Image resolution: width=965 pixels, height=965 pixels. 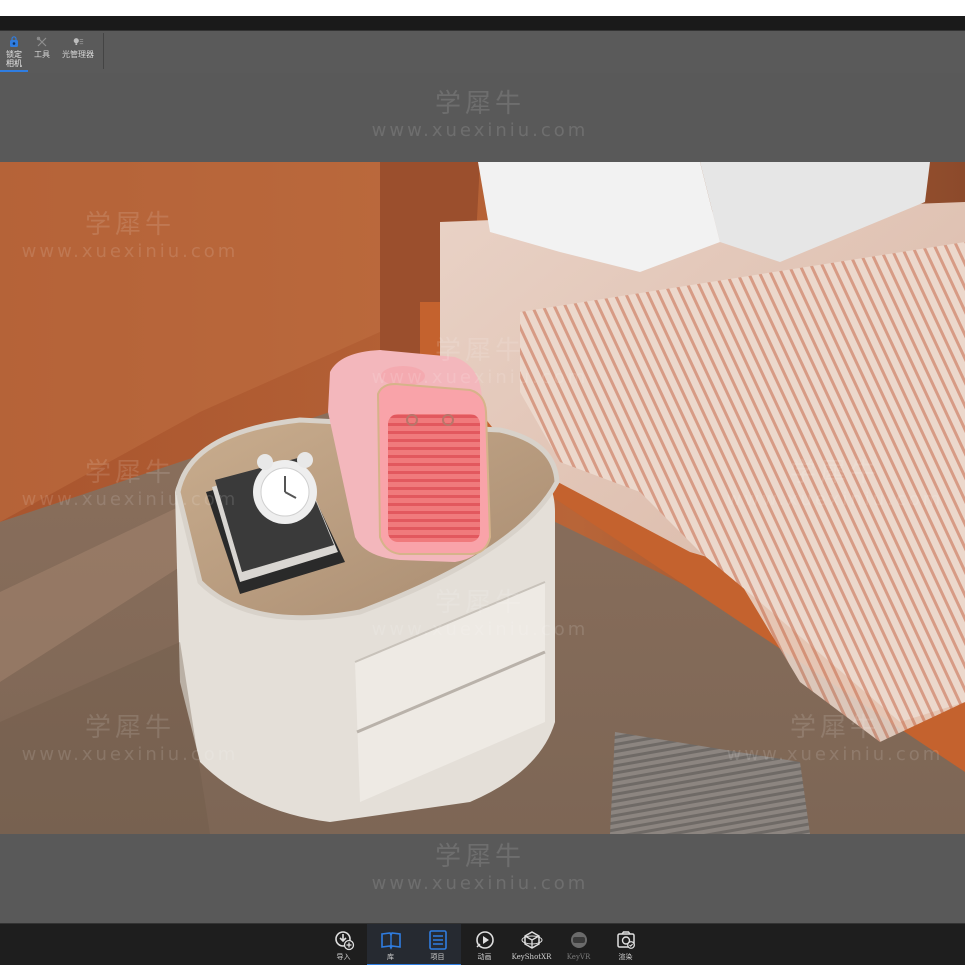 What do you see at coordinates (532, 940) in the screenshot?
I see `keyshotxr-icon` at bounding box center [532, 940].